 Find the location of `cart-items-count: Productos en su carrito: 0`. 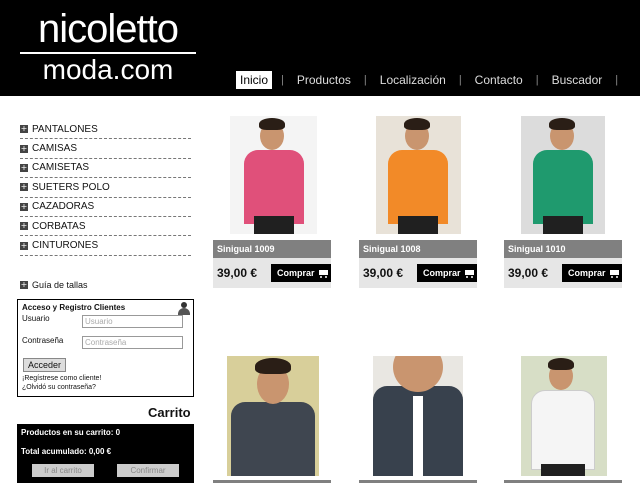

cart-items-count: Productos en su carrito: 0 is located at coordinates (71, 432).